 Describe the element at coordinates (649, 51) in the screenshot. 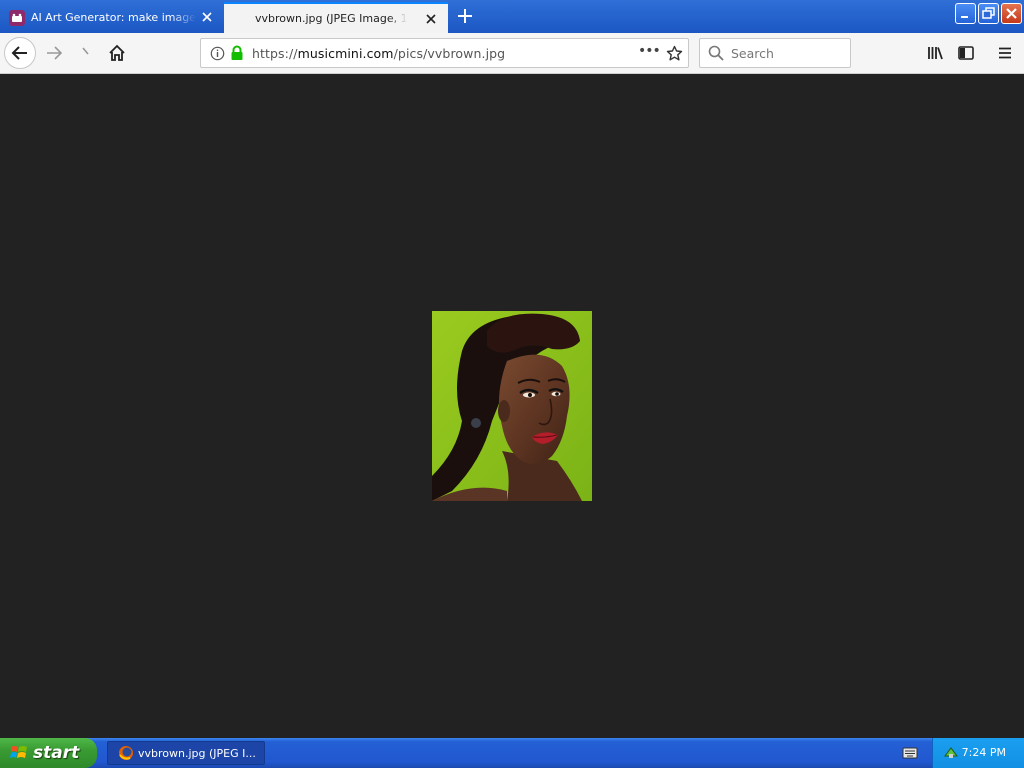

I see `page-actions-menu-icon: •••` at that location.